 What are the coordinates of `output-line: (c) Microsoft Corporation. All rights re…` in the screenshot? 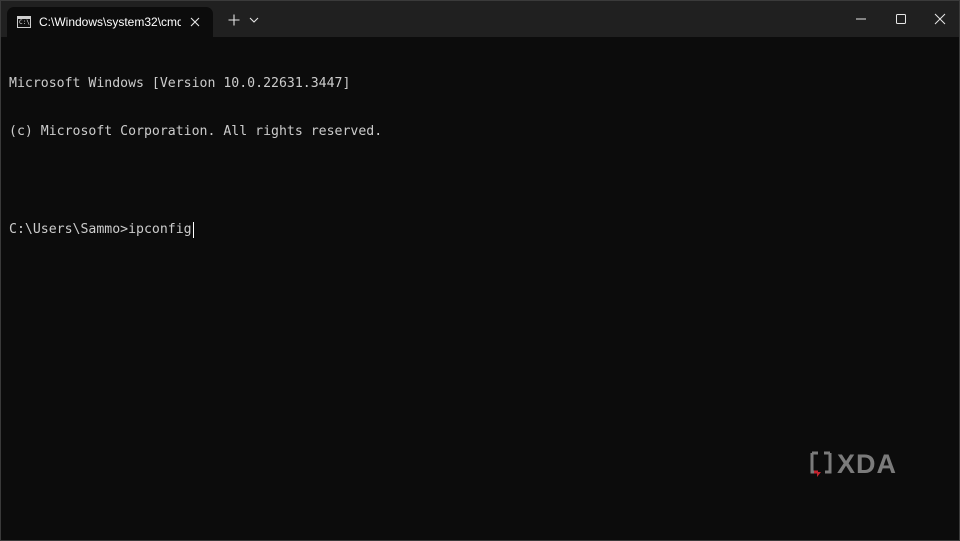 It's located at (196, 132).